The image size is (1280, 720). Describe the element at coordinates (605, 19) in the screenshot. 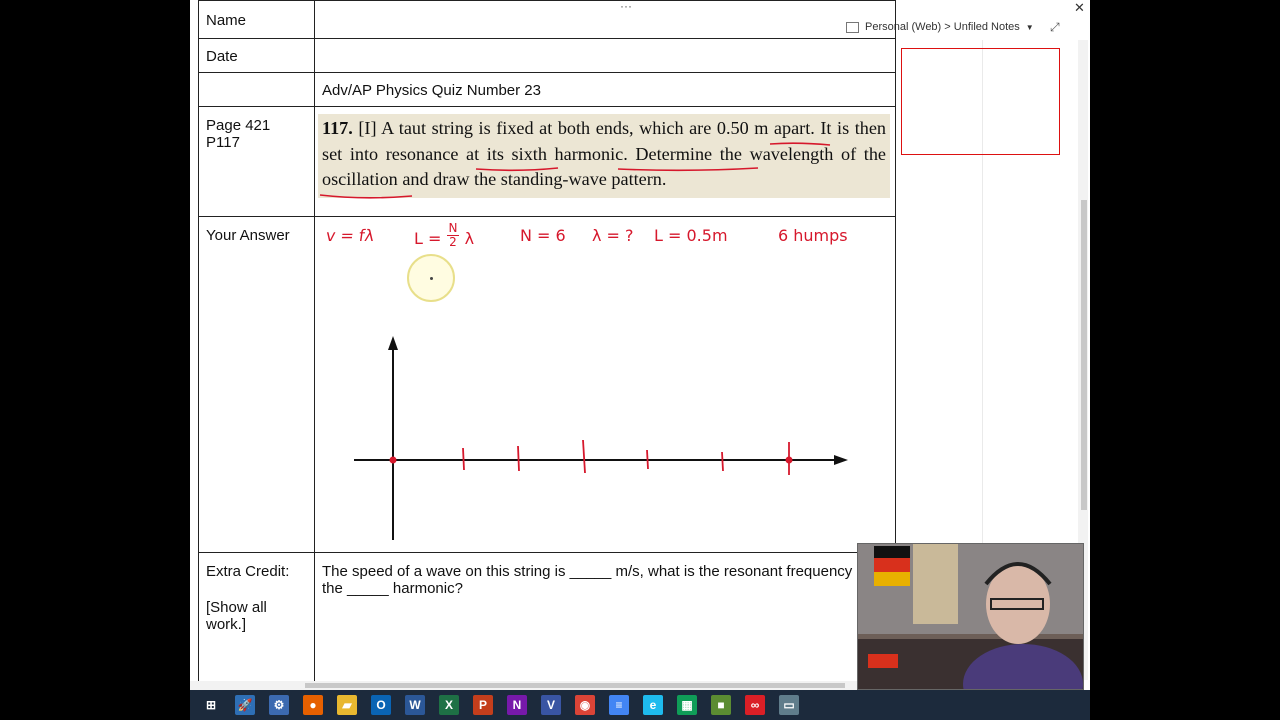

I see `name-value-cell` at that location.